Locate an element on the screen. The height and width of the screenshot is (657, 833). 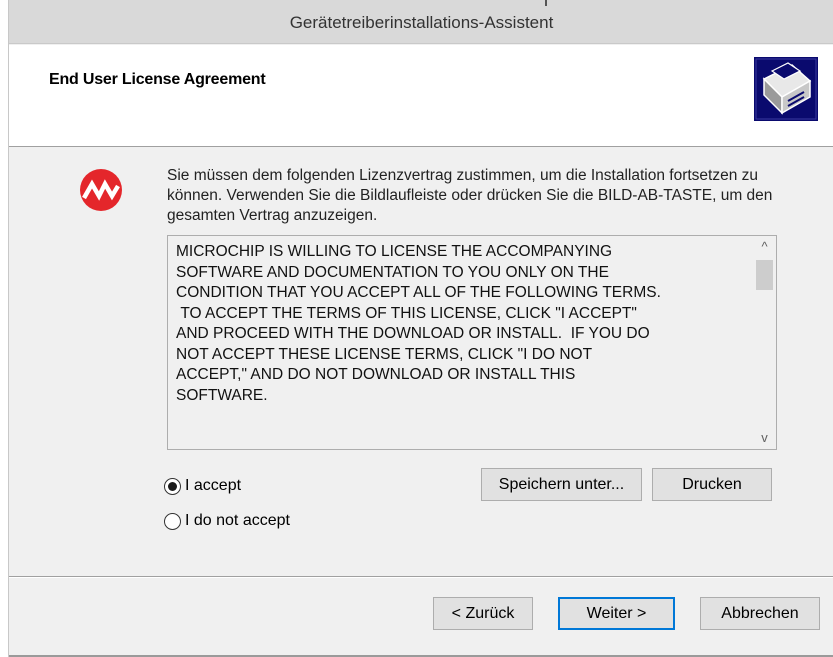
decline-label: I do not accept is located at coordinates (237, 521).